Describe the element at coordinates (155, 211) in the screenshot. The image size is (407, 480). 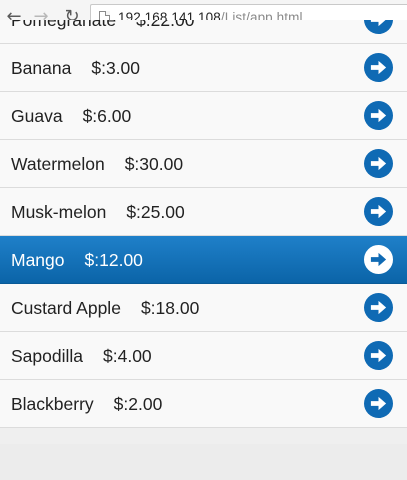
I see `item-price: $:25.00` at that location.